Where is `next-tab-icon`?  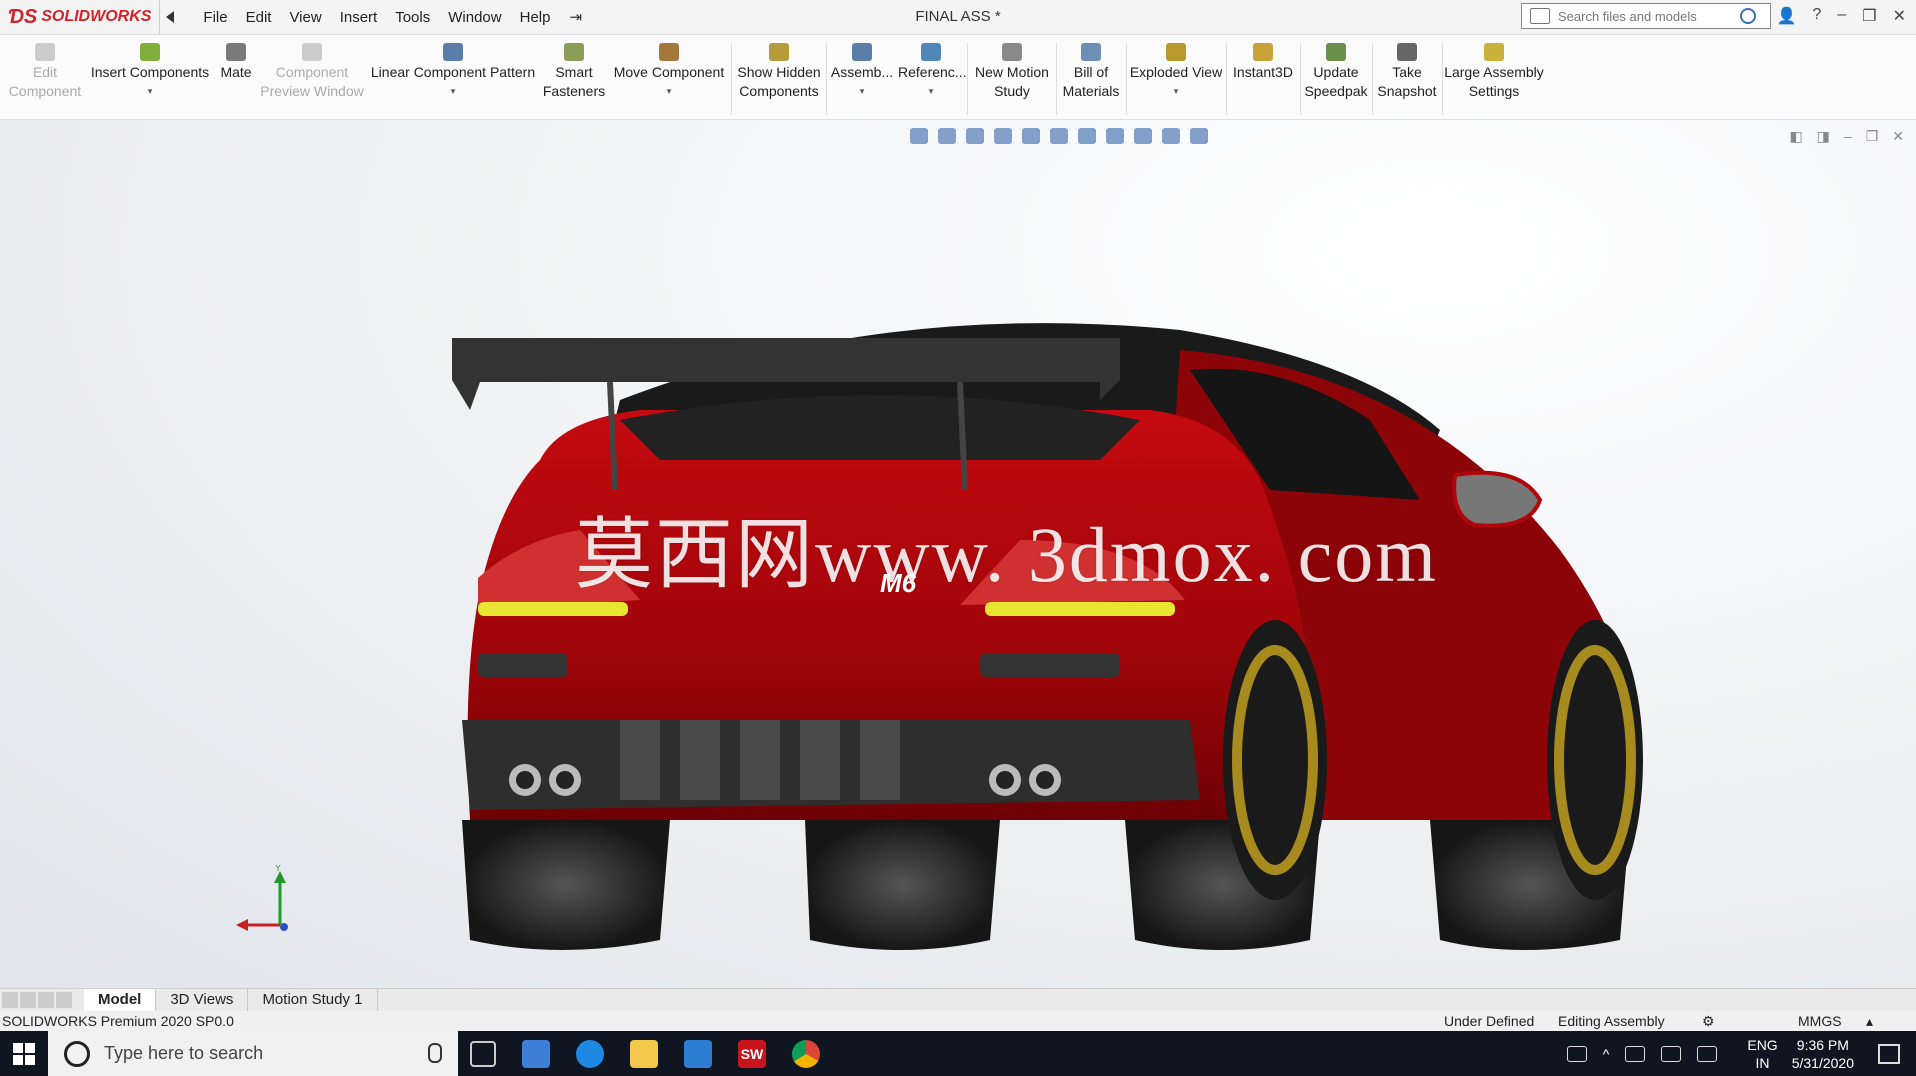
next-tab-icon is located at coordinates (46, 1000).